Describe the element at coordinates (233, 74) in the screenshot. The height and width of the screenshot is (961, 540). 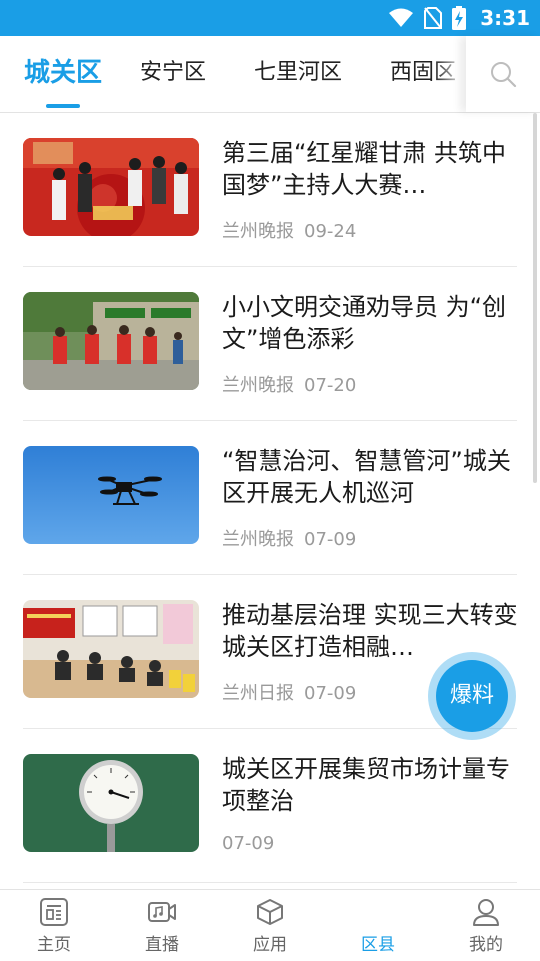
I see `tab-scroller: 城关区 安宁区 七里河区 西固区` at that location.